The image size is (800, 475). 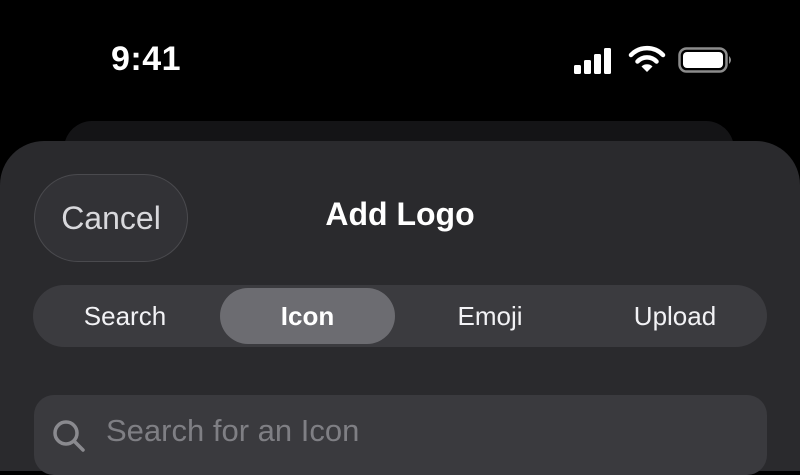 I want to click on cancel-button: Cancel, so click(x=111, y=218).